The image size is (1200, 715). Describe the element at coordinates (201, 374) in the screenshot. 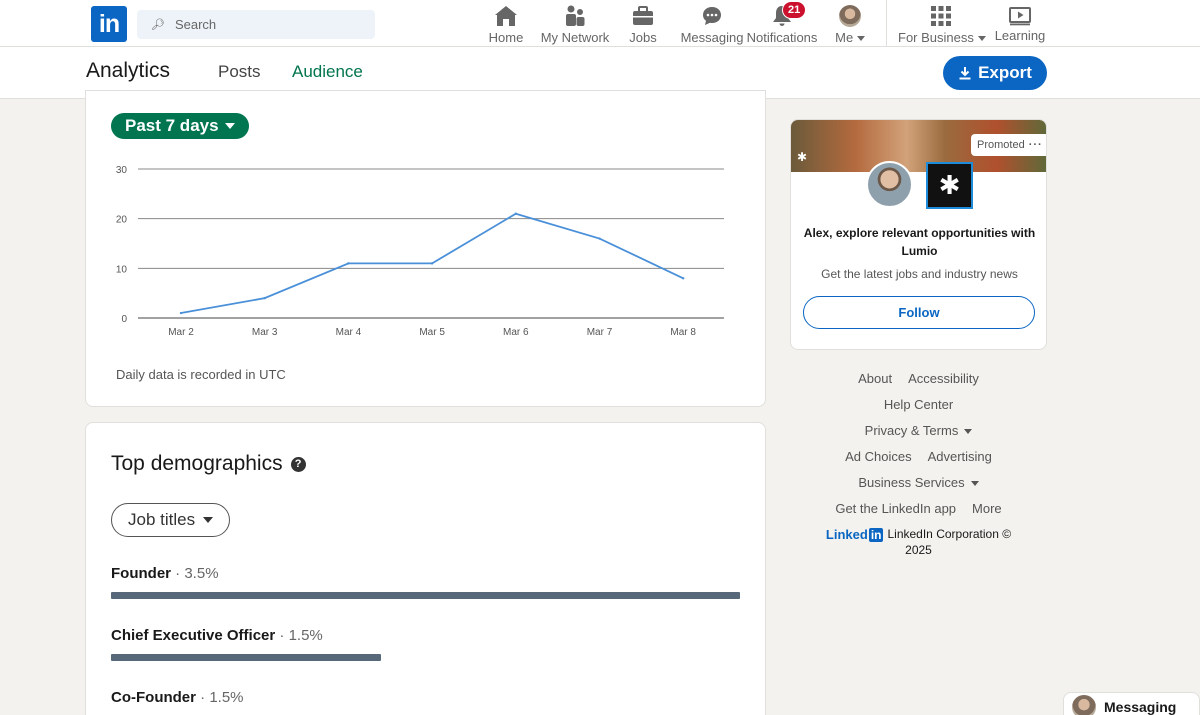

I see `chart-note: Daily data is recorded in UTC` at that location.